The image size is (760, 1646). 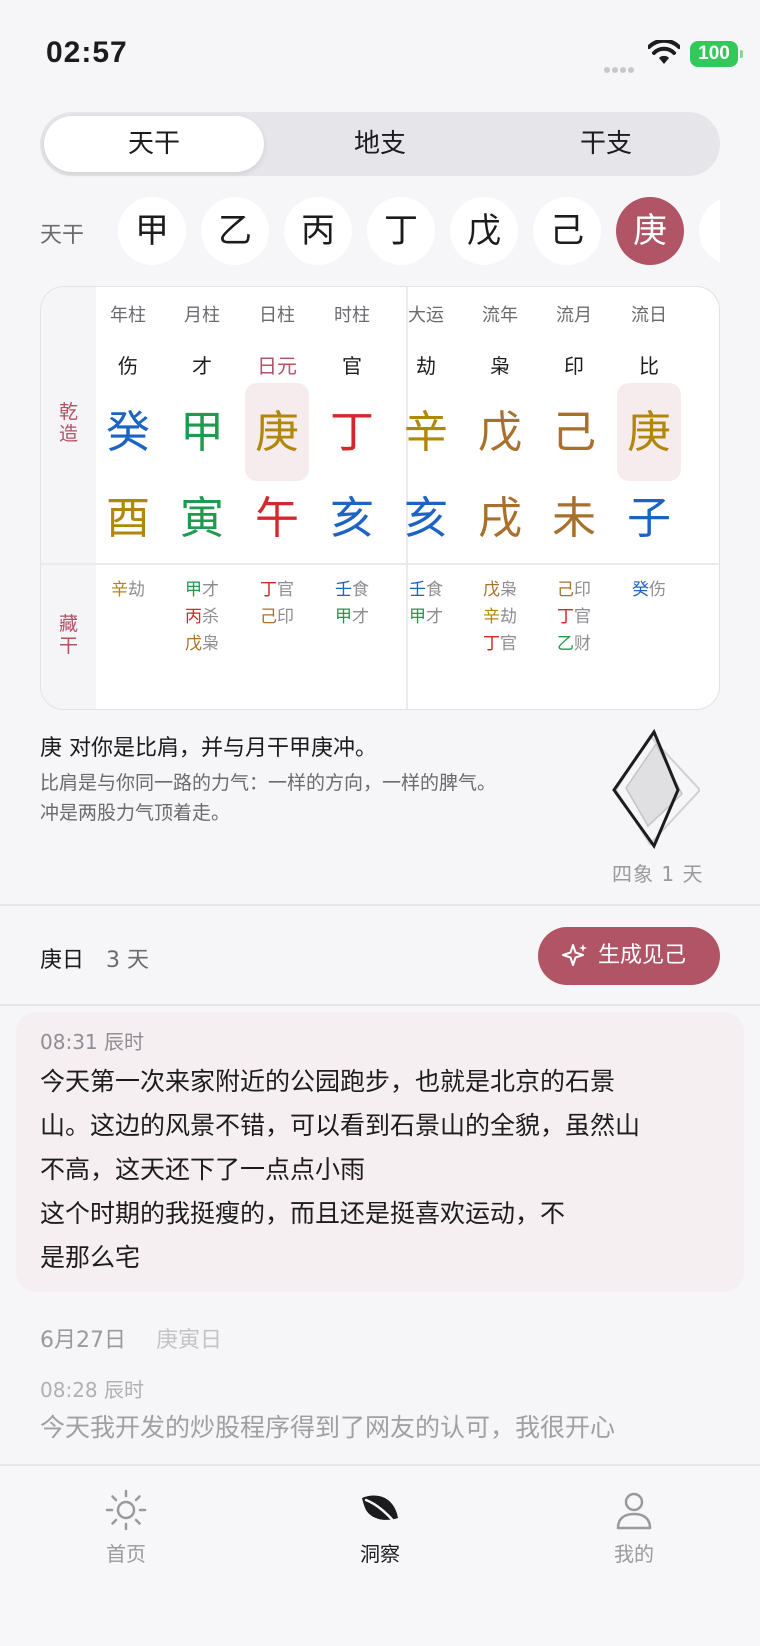 I want to click on pillar-stem: 戊, so click(x=500, y=433).